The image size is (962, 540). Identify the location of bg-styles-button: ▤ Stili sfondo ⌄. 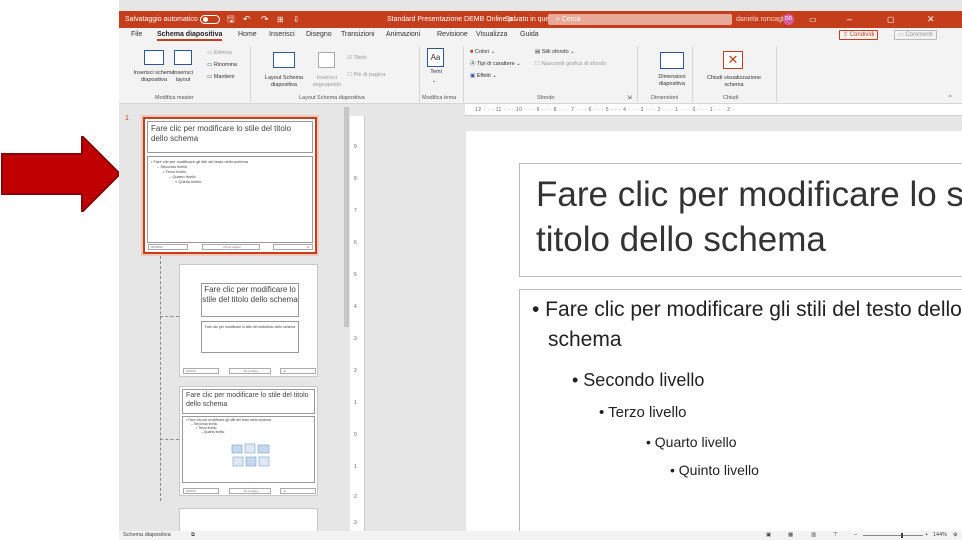
(555, 52).